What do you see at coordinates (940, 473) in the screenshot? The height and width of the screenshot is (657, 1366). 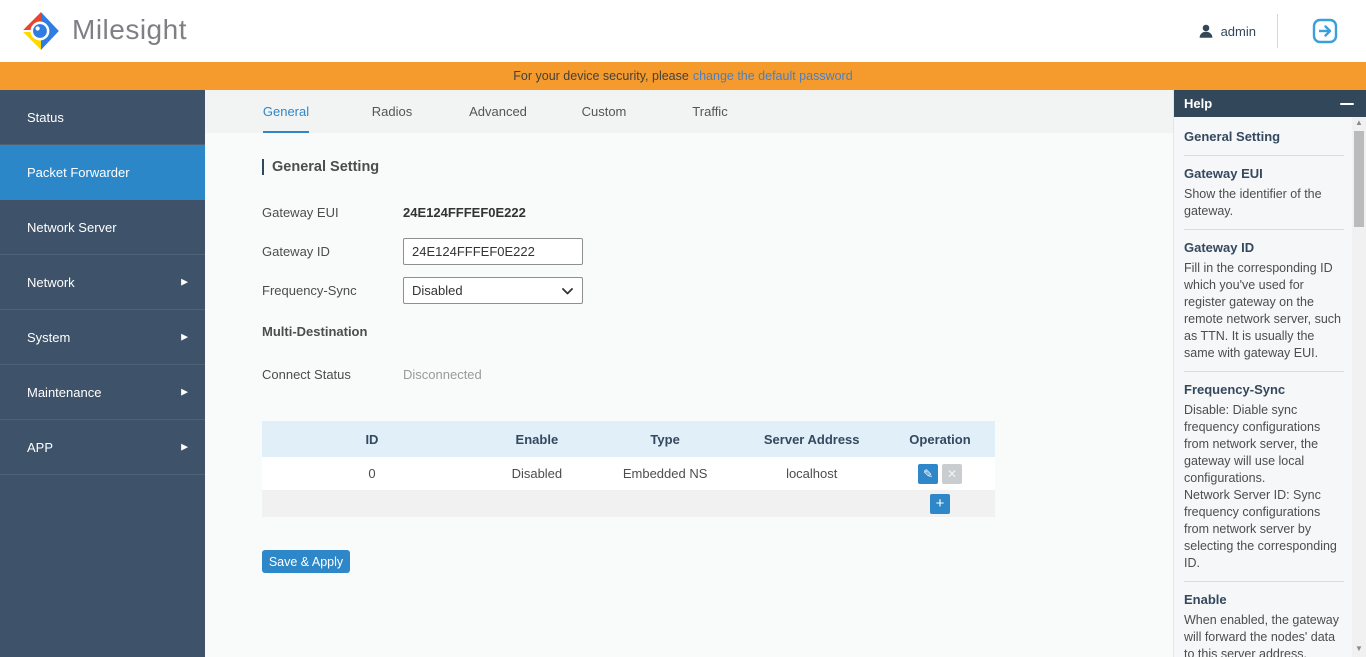 I see `cell-operation: ✎ ✕` at bounding box center [940, 473].